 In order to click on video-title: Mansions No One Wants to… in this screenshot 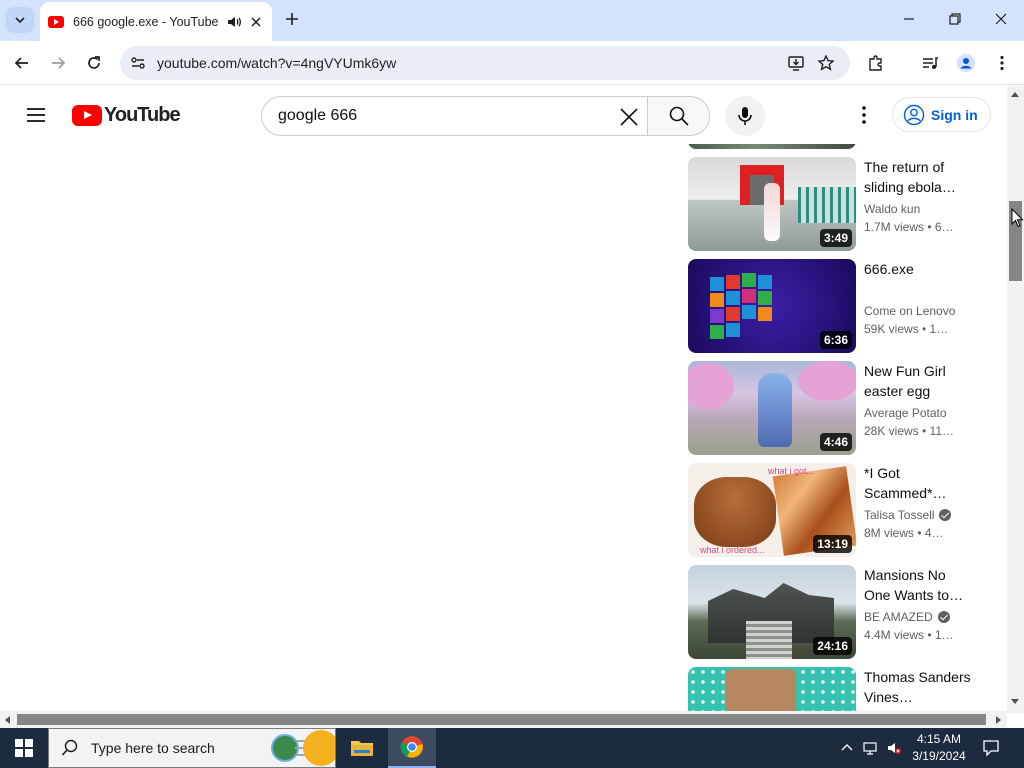, I will do `click(918, 585)`.